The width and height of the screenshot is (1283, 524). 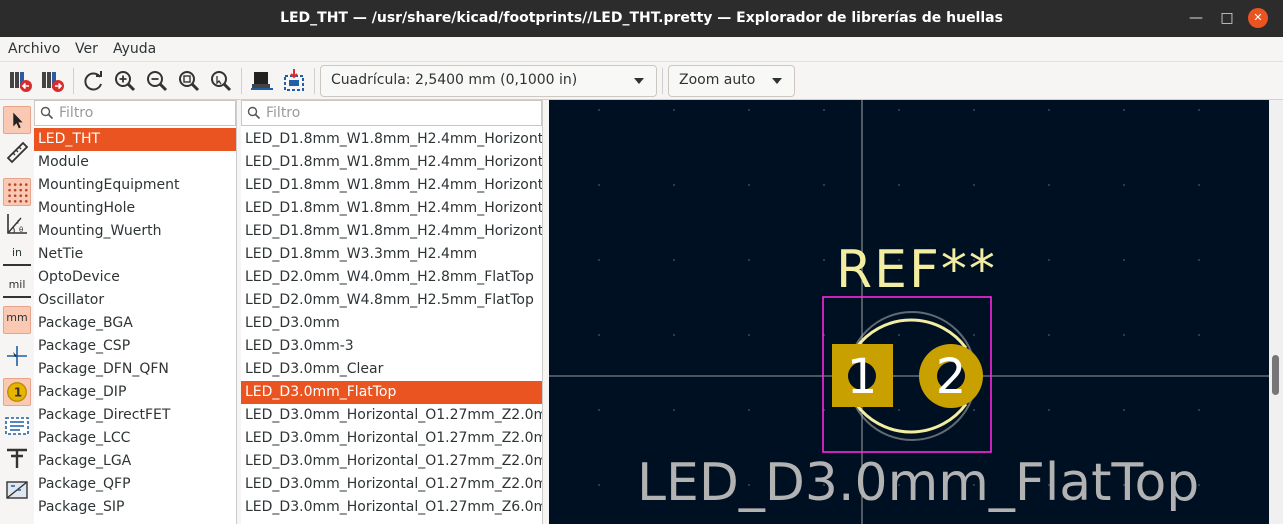 I want to click on menu-ayuda: Ayuda, so click(x=134, y=49).